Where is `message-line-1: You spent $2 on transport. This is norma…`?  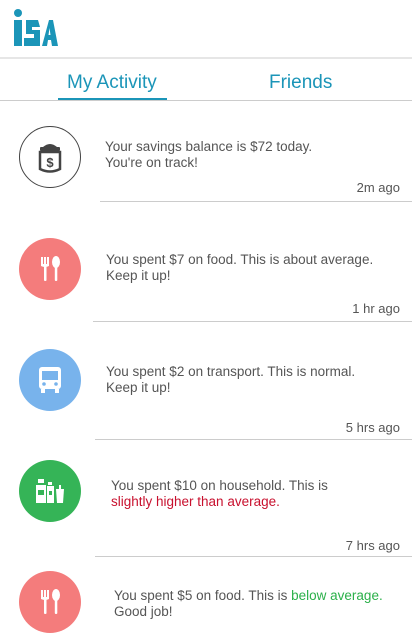
message-line-1: You spent $2 on transport. This is norma… is located at coordinates (231, 371).